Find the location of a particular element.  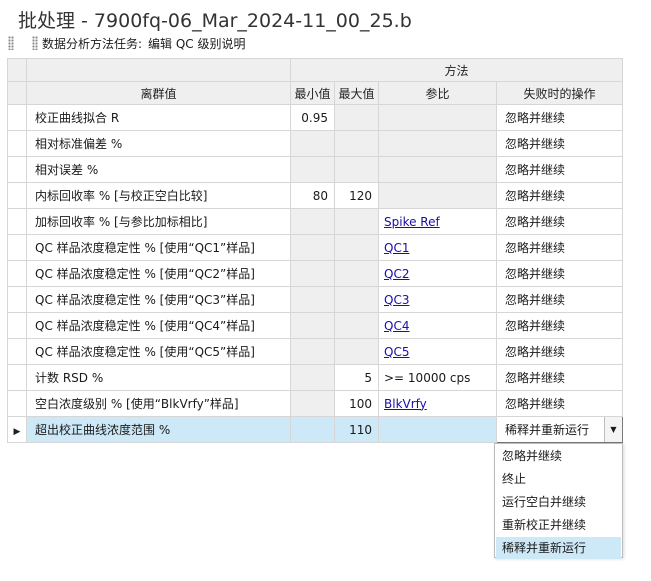

max-value-cell: 110 is located at coordinates (356, 429).